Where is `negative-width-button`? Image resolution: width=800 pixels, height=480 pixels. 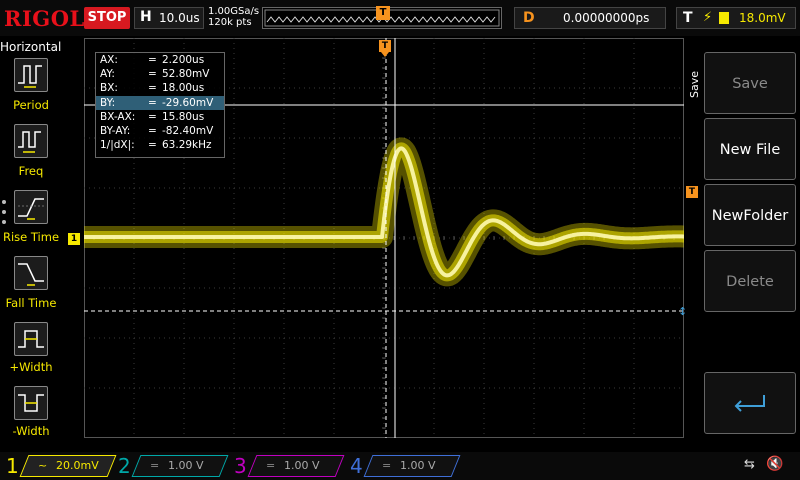
negative-width-button is located at coordinates (31, 403).